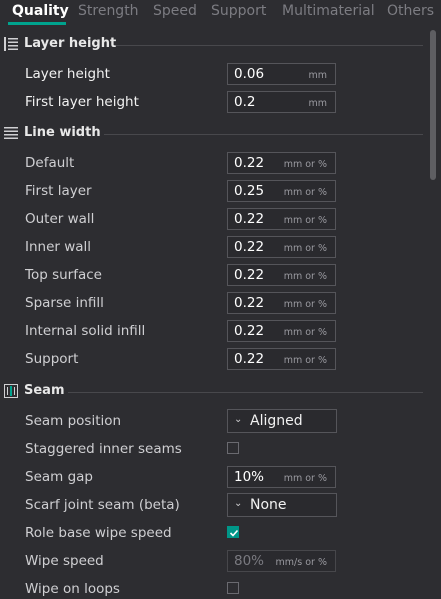 This screenshot has height=599, width=441. What do you see at coordinates (44, 390) in the screenshot?
I see `section-title: Seam` at bounding box center [44, 390].